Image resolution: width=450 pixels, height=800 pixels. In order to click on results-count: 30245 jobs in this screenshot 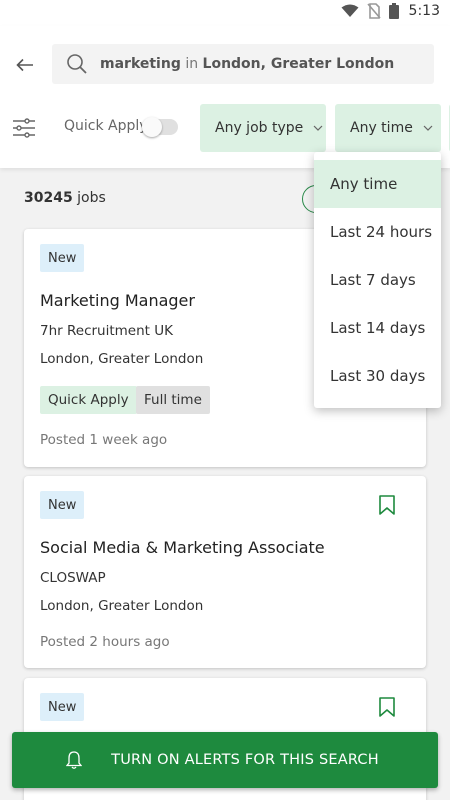, I will do `click(65, 198)`.